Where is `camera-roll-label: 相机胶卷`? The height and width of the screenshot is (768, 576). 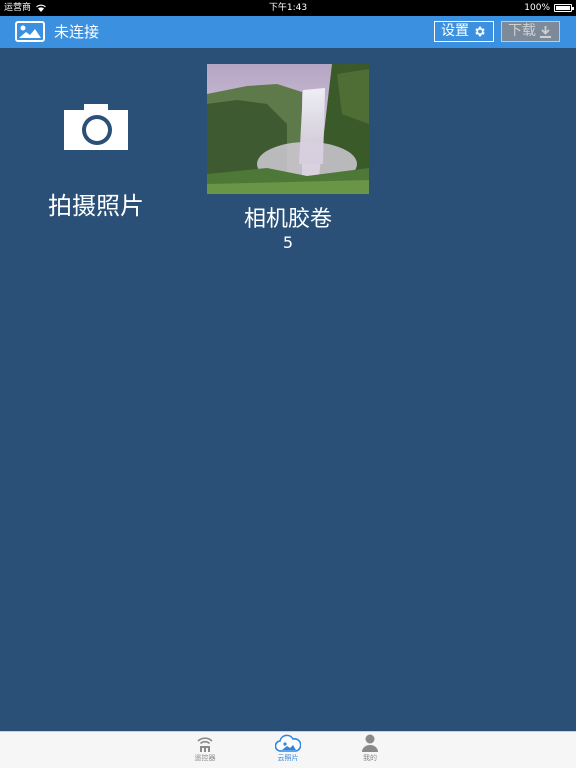 camera-roll-label: 相机胶卷 is located at coordinates (287, 219).